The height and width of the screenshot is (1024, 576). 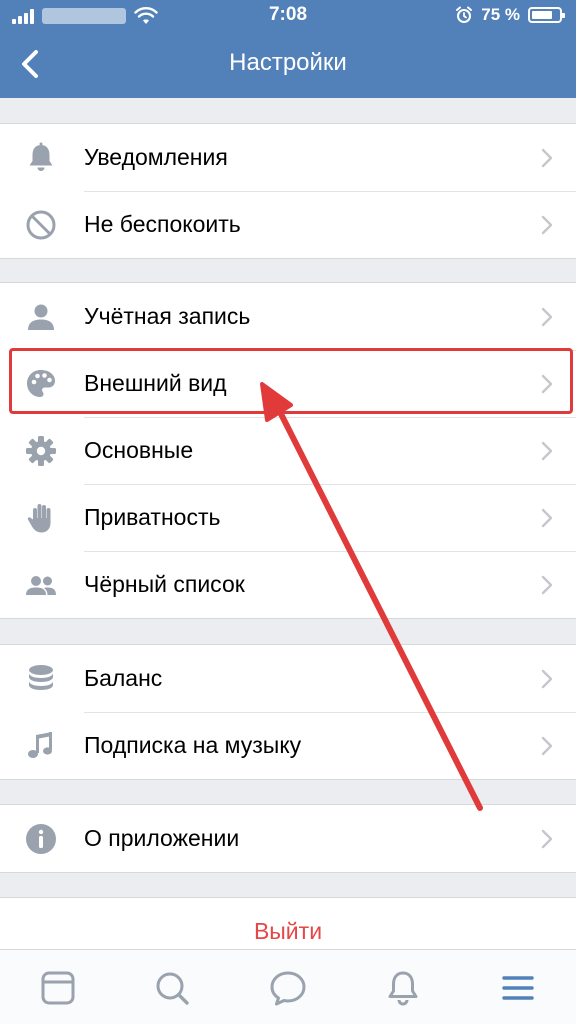 I want to click on settings-item-label: Подписка на музыку, so click(x=193, y=745).